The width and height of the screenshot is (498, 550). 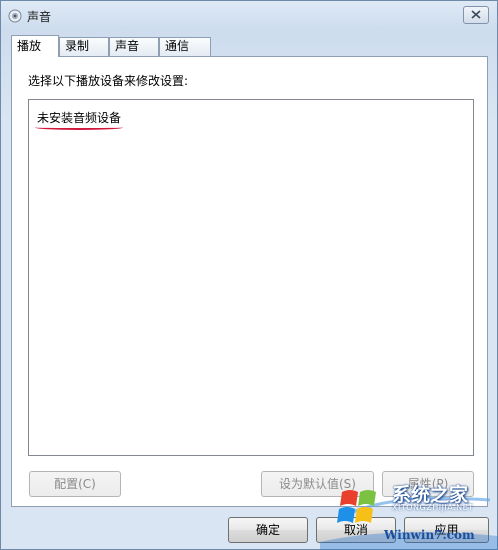 I want to click on close-icon, so click(x=476, y=15).